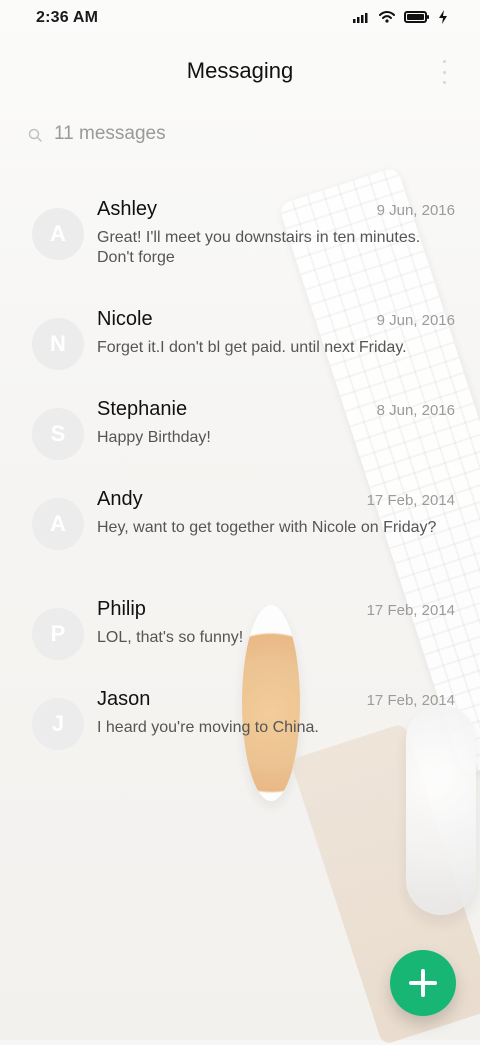 This screenshot has height=1045, width=480. I want to click on status-icons, so click(400, 17).